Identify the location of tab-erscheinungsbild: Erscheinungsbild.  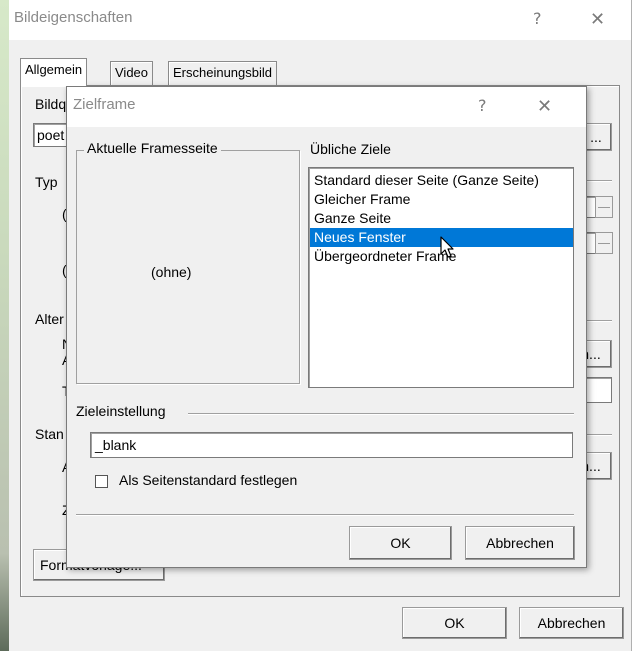
(223, 73).